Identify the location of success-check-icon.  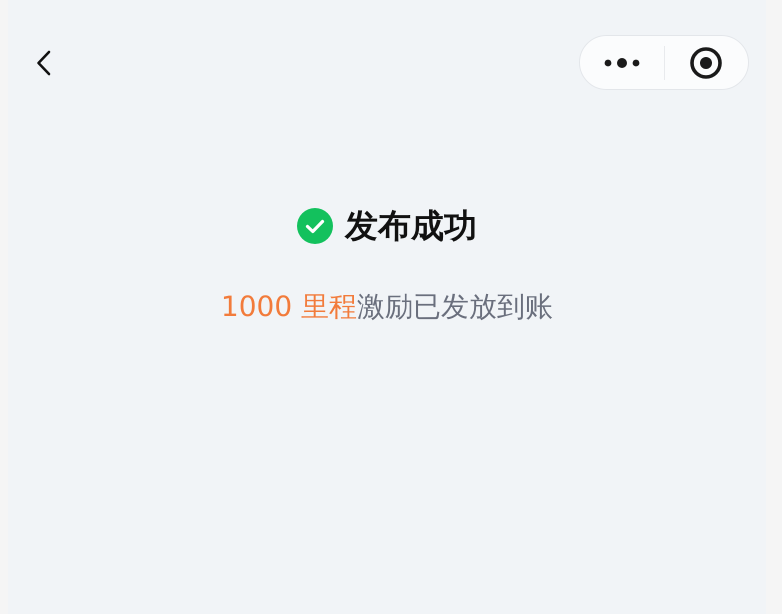
(315, 226).